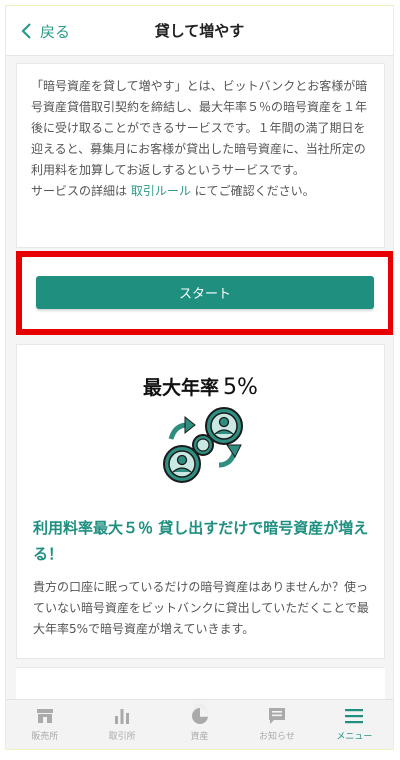  I want to click on tab-notices: お知らせ, so click(276, 724).